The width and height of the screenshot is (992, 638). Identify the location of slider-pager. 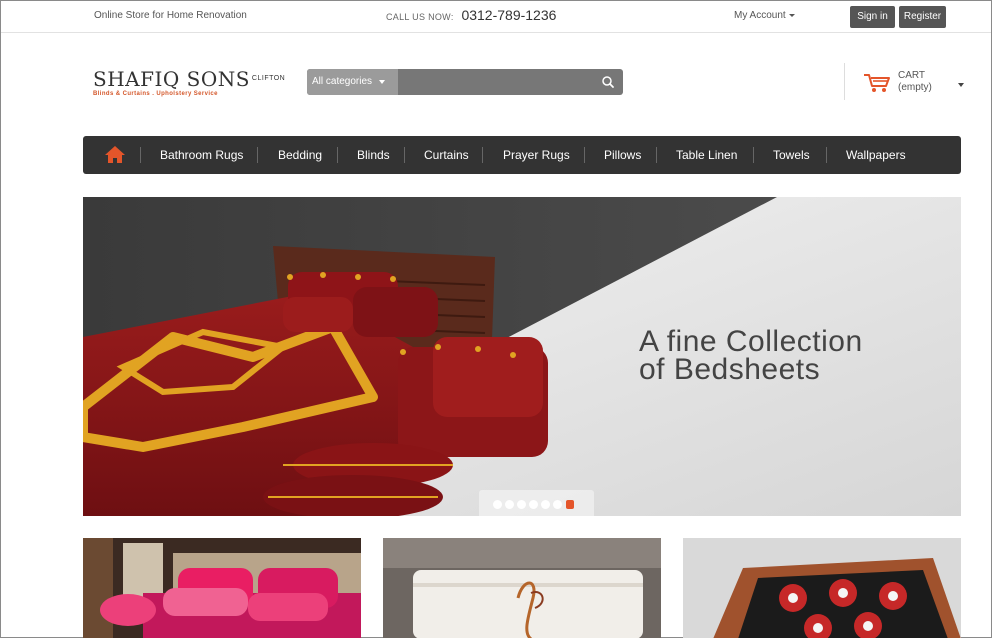
(536, 503).